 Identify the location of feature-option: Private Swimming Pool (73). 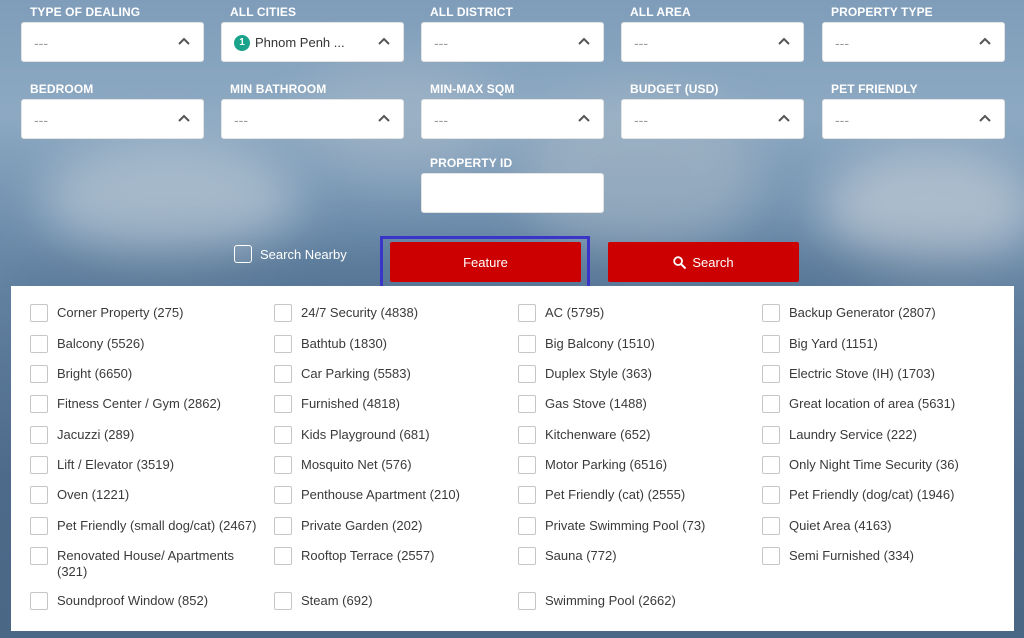
(636, 526).